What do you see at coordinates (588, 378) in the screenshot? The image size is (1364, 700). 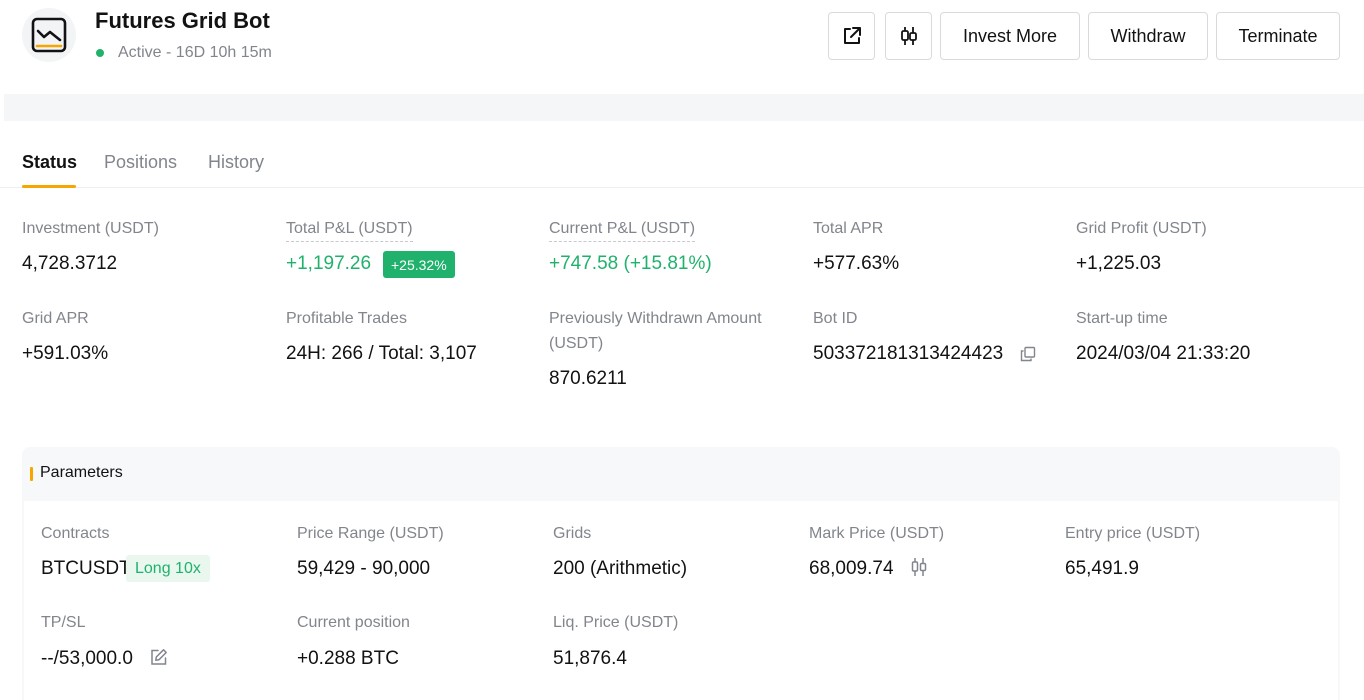 I see `withdrawn-value: 870.6211` at bounding box center [588, 378].